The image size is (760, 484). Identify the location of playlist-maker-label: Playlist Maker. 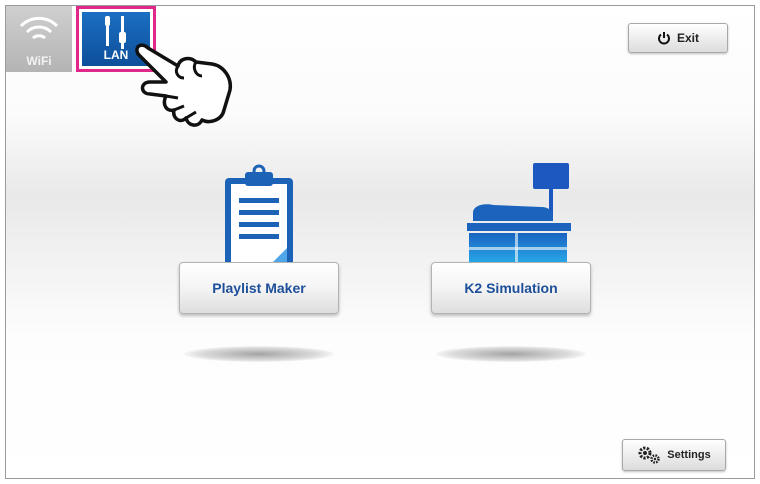
(259, 288).